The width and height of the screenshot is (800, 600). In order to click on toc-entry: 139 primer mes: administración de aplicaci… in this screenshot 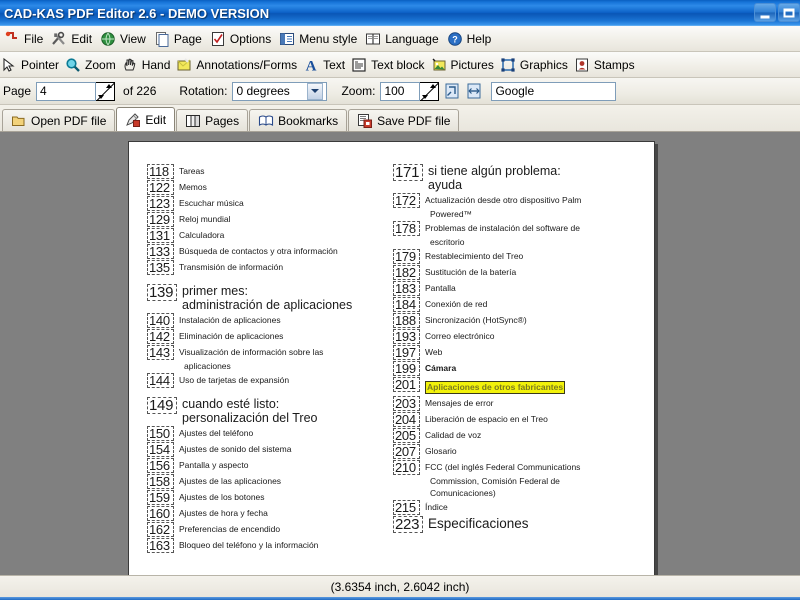, I will do `click(267, 298)`.